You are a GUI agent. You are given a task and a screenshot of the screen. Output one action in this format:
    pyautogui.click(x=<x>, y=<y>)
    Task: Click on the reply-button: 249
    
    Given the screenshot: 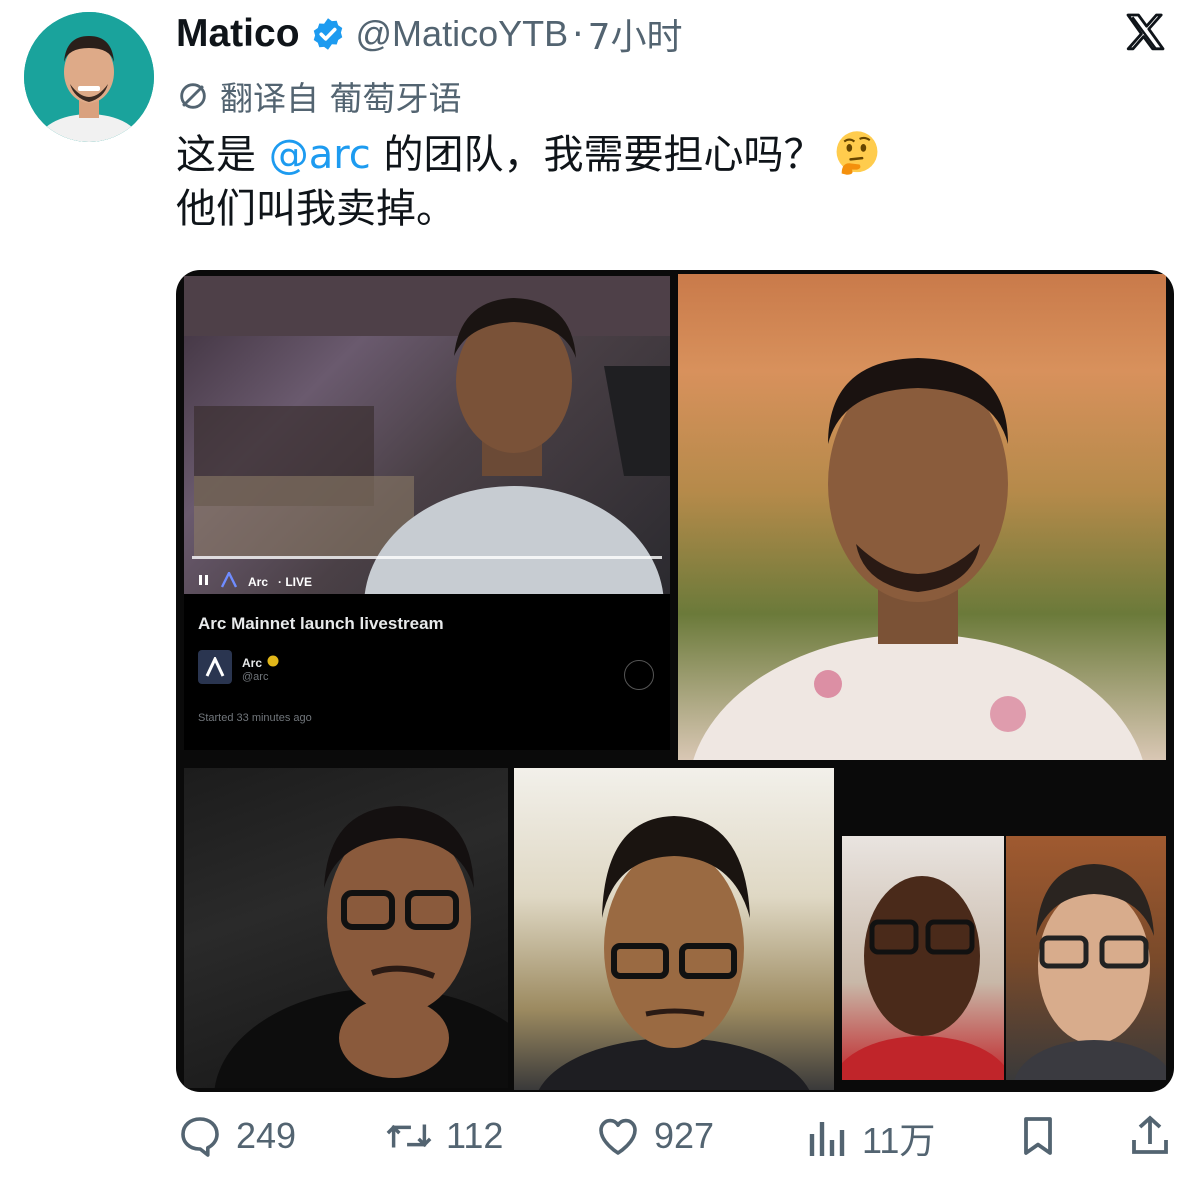 What is the action you would take?
    pyautogui.click(x=236, y=1136)
    